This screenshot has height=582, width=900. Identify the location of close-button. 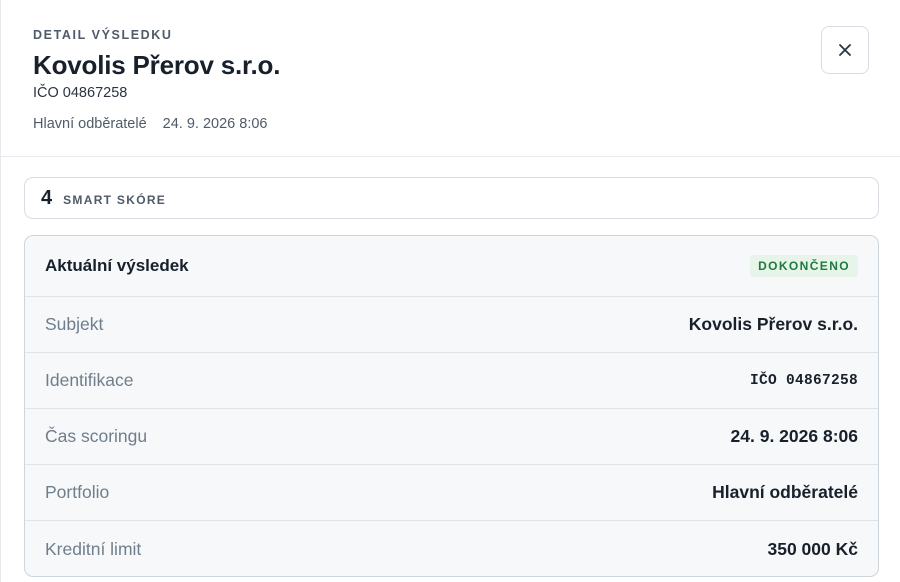
(845, 50).